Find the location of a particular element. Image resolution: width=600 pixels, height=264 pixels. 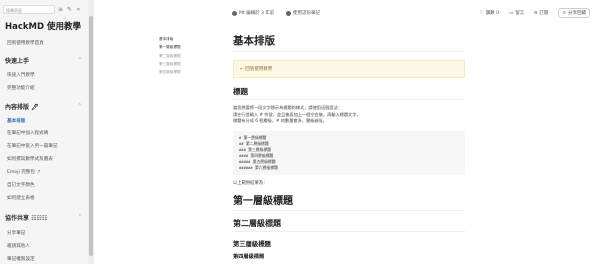

demo-heading-1: 第一層級標題 is located at coordinates (349, 201).